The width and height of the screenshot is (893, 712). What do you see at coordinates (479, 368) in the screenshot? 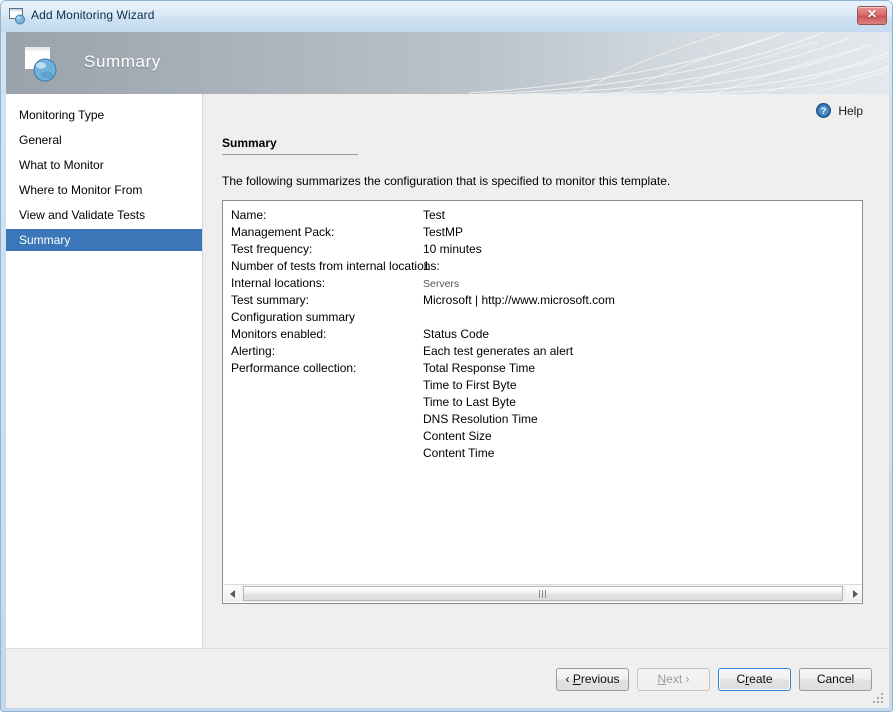
I see `summary-row-value: Total Response Time` at bounding box center [479, 368].